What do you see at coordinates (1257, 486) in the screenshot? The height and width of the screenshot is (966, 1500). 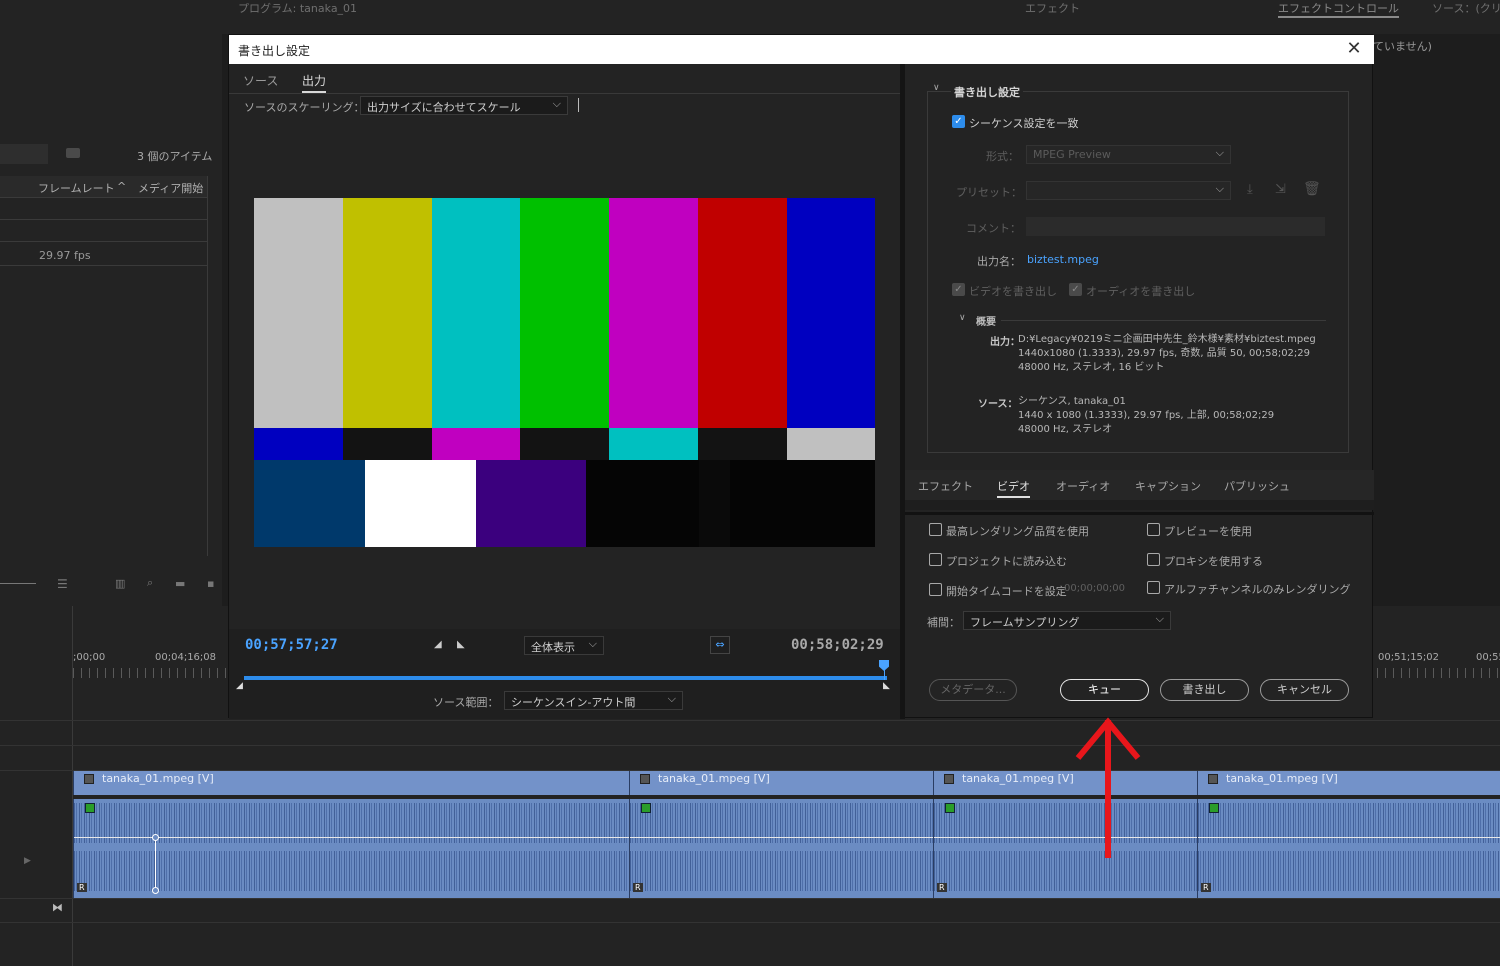 I see `tab-publish: パブリッシュ` at bounding box center [1257, 486].